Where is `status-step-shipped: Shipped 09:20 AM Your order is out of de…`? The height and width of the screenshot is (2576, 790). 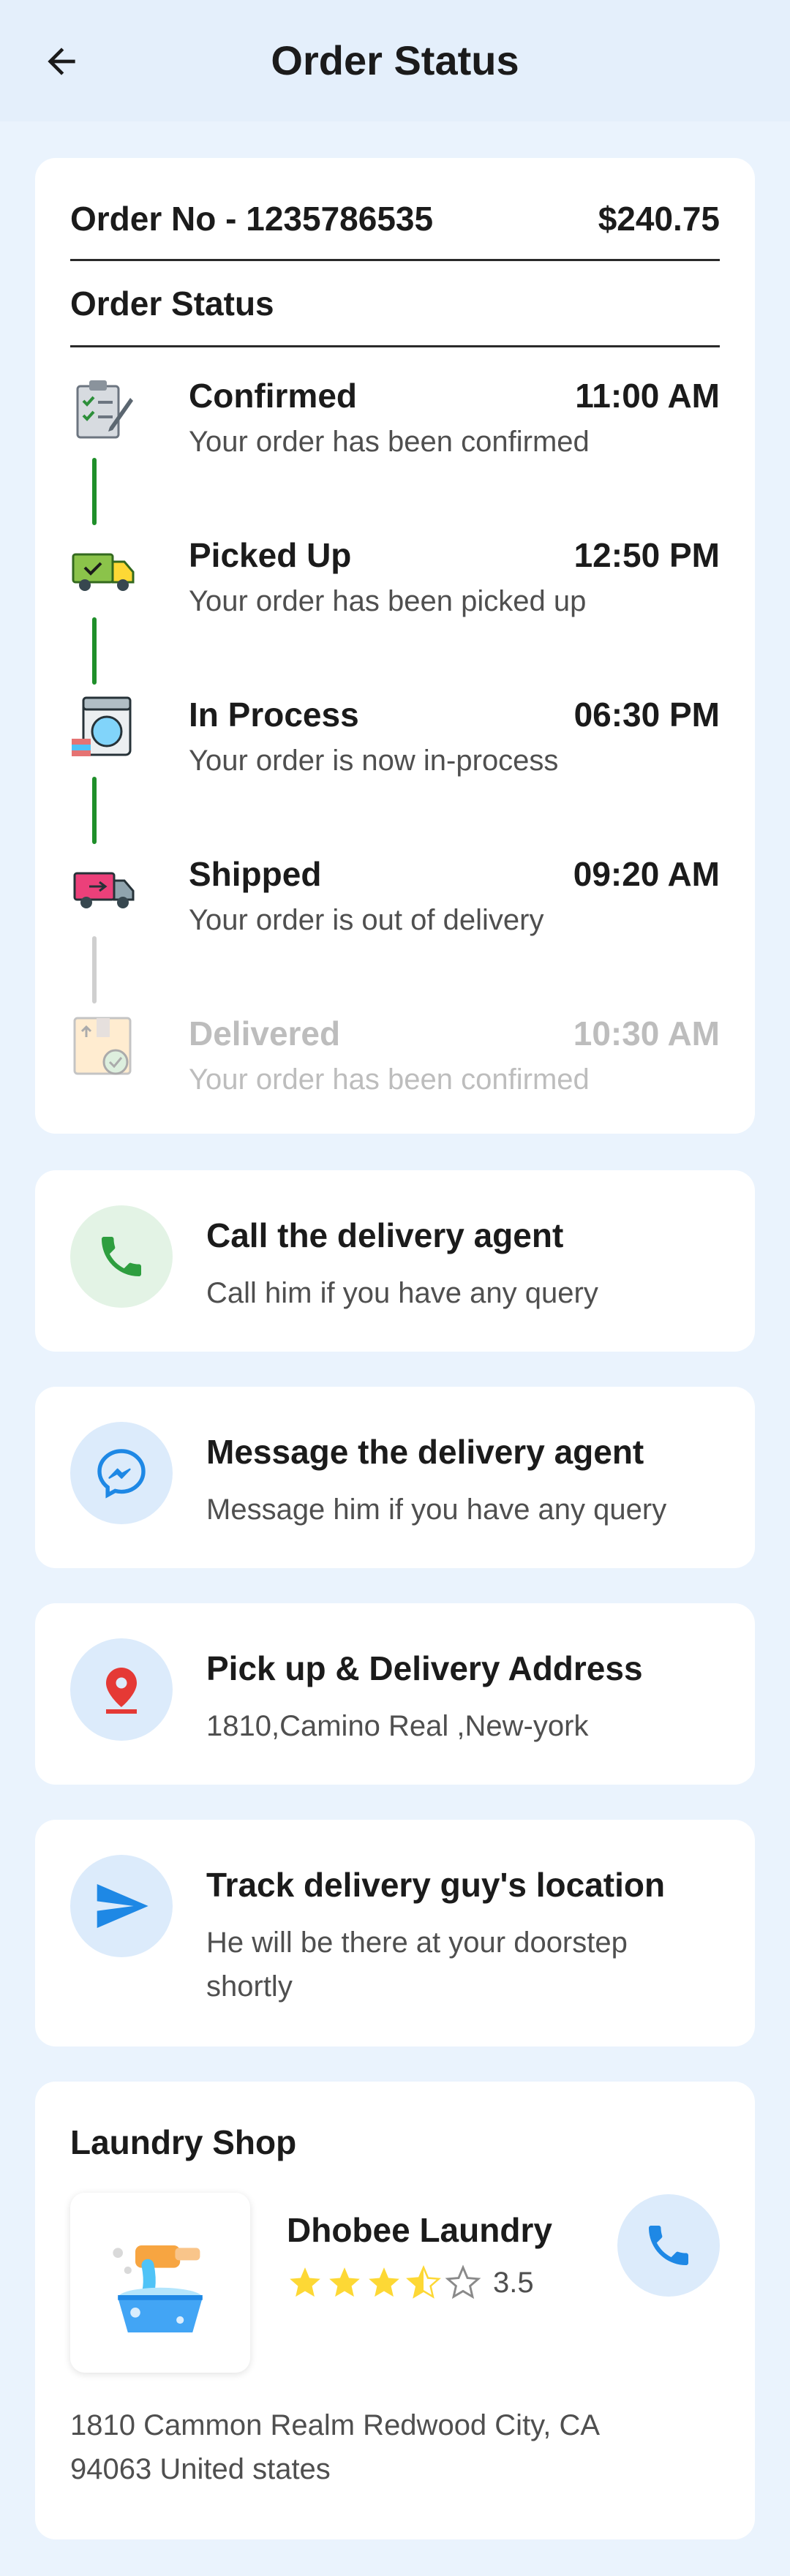
status-step-shipped: Shipped 09:20 AM Your order is out of de… is located at coordinates (395, 903).